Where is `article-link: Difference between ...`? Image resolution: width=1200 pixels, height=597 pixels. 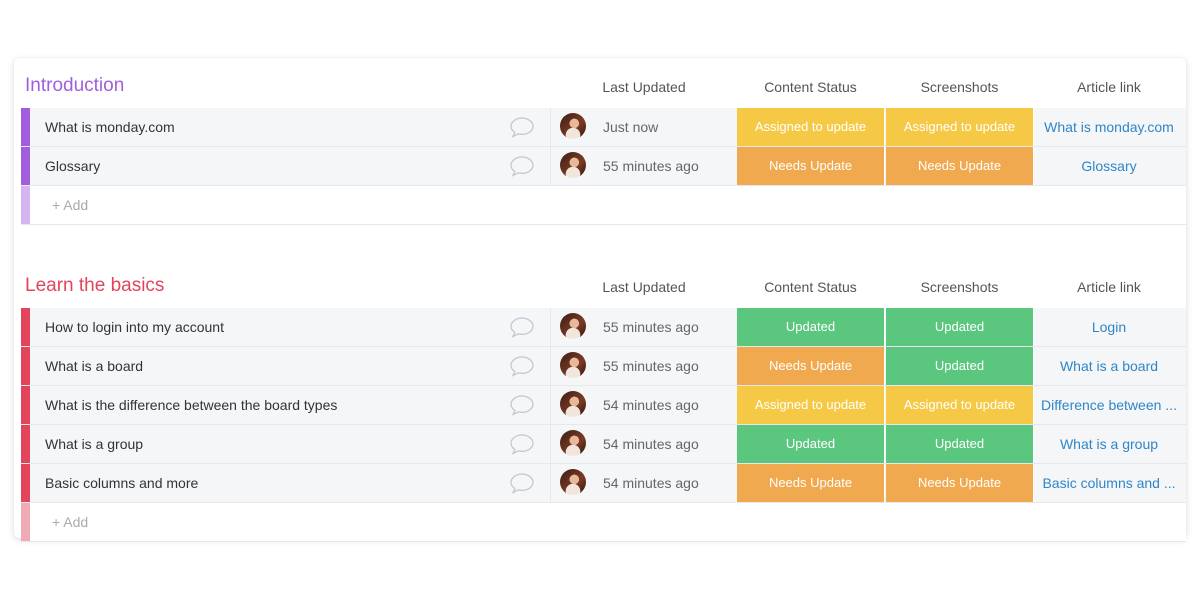 article-link: Difference between ... is located at coordinates (1109, 405).